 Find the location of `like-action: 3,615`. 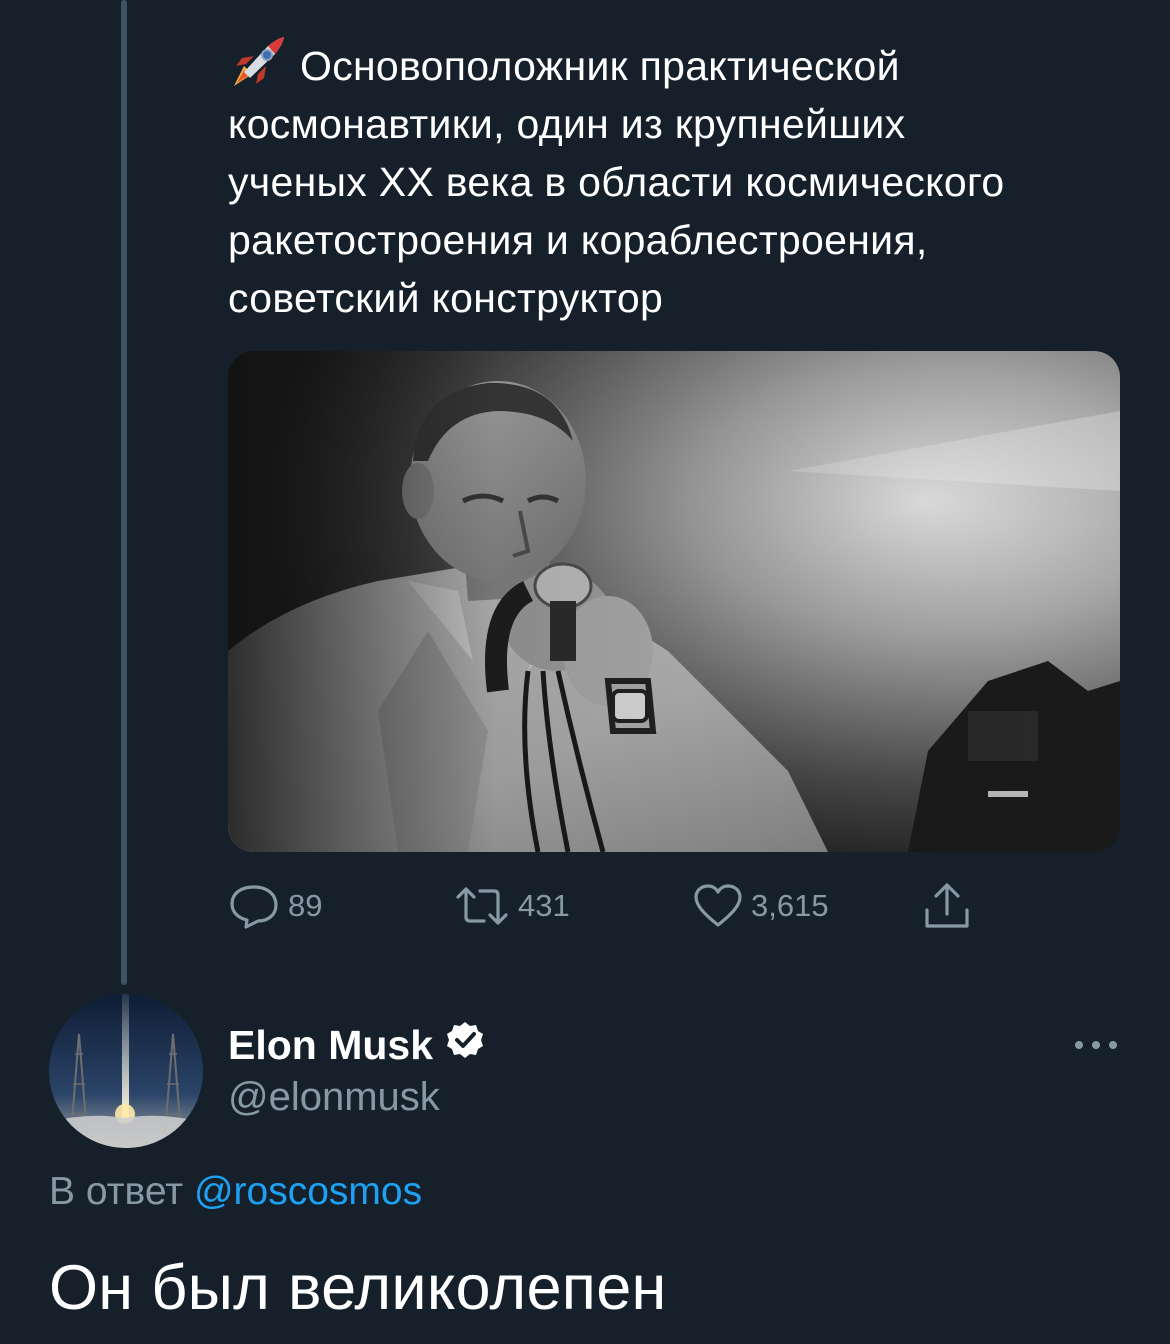

like-action: 3,615 is located at coordinates (761, 906).